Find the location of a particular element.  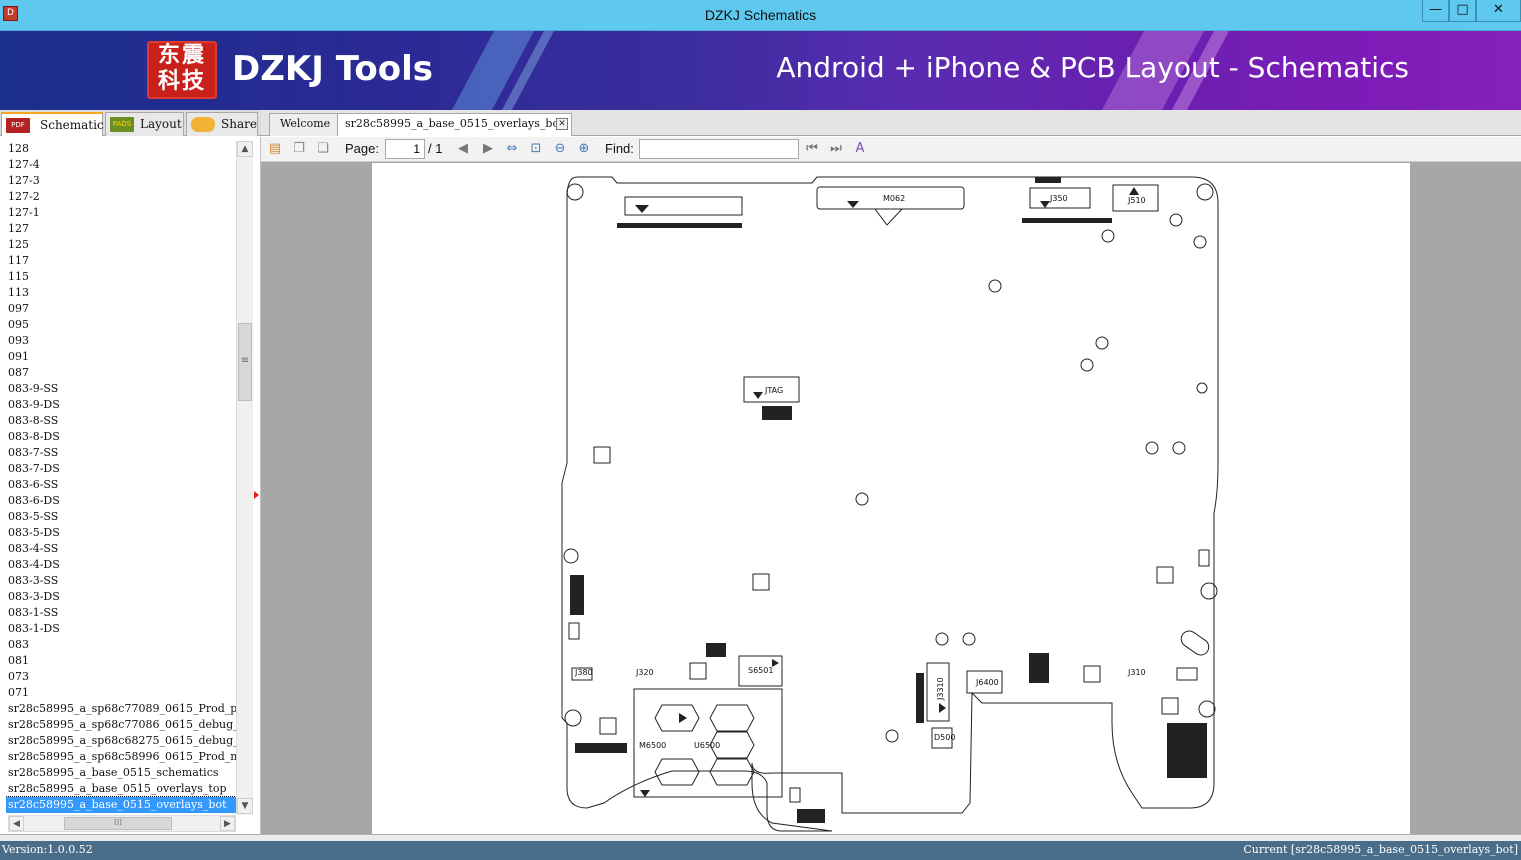

pcb-label-j350: J350 is located at coordinates (1058, 198).